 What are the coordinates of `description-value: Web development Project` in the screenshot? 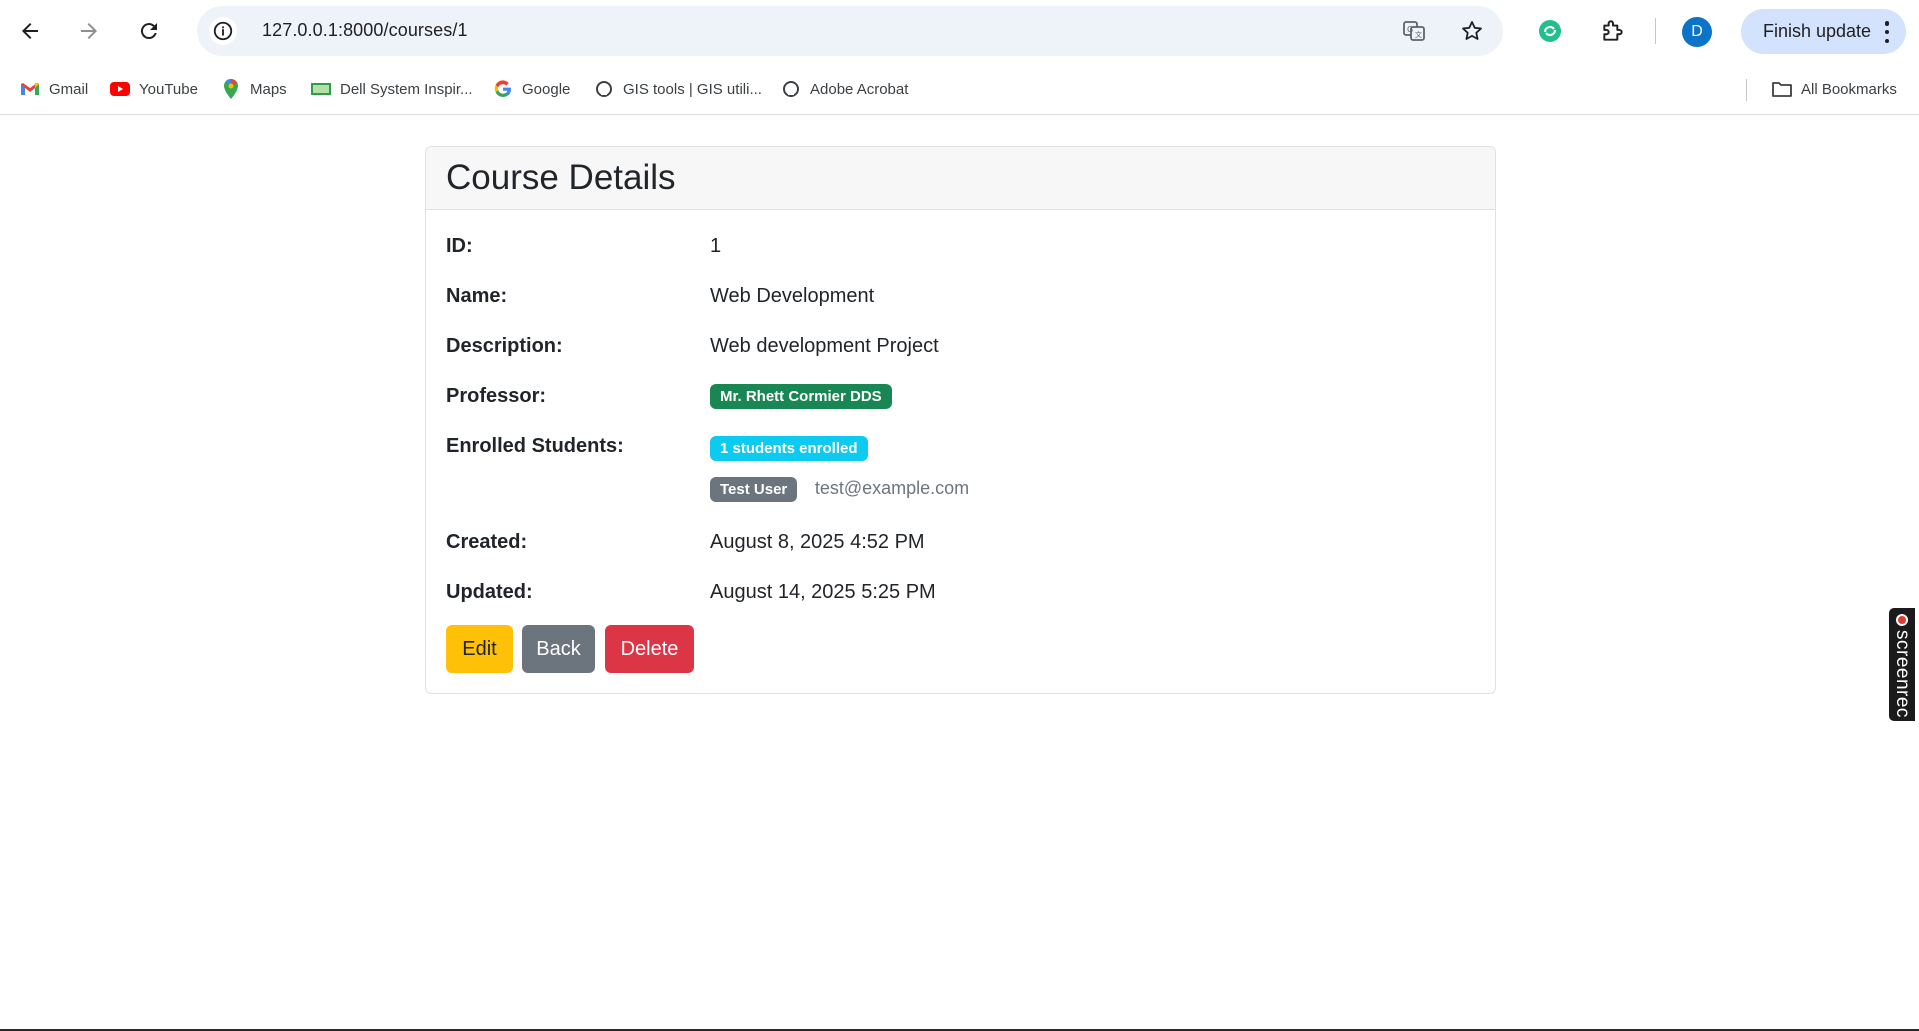 It's located at (824, 346).